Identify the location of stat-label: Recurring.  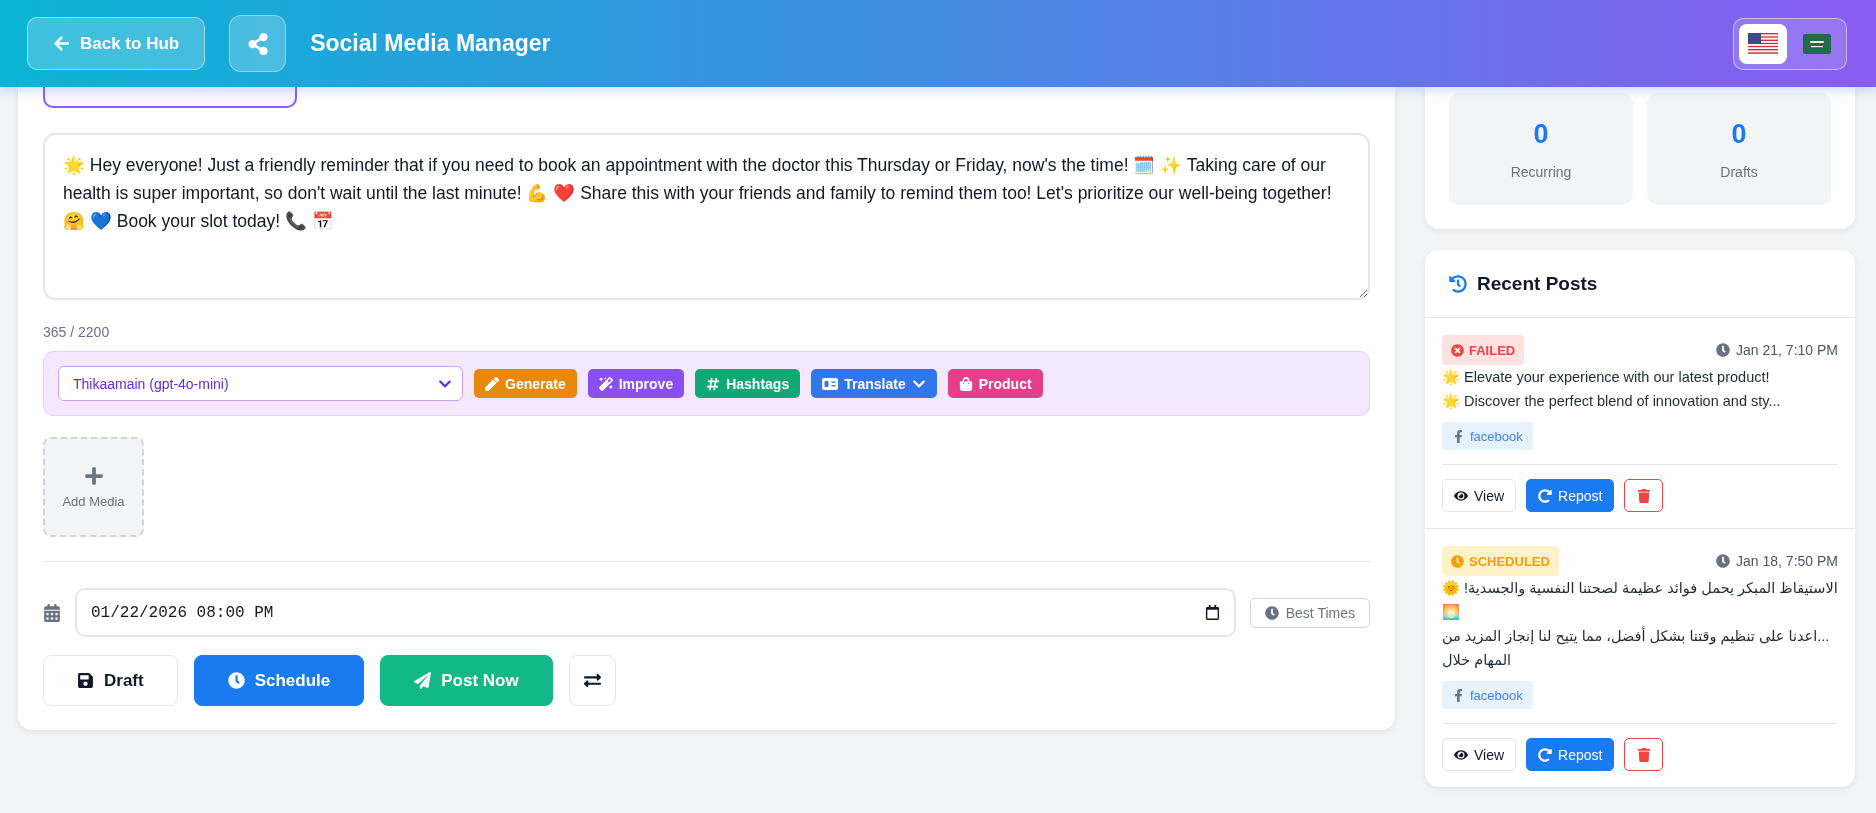
(1541, 171).